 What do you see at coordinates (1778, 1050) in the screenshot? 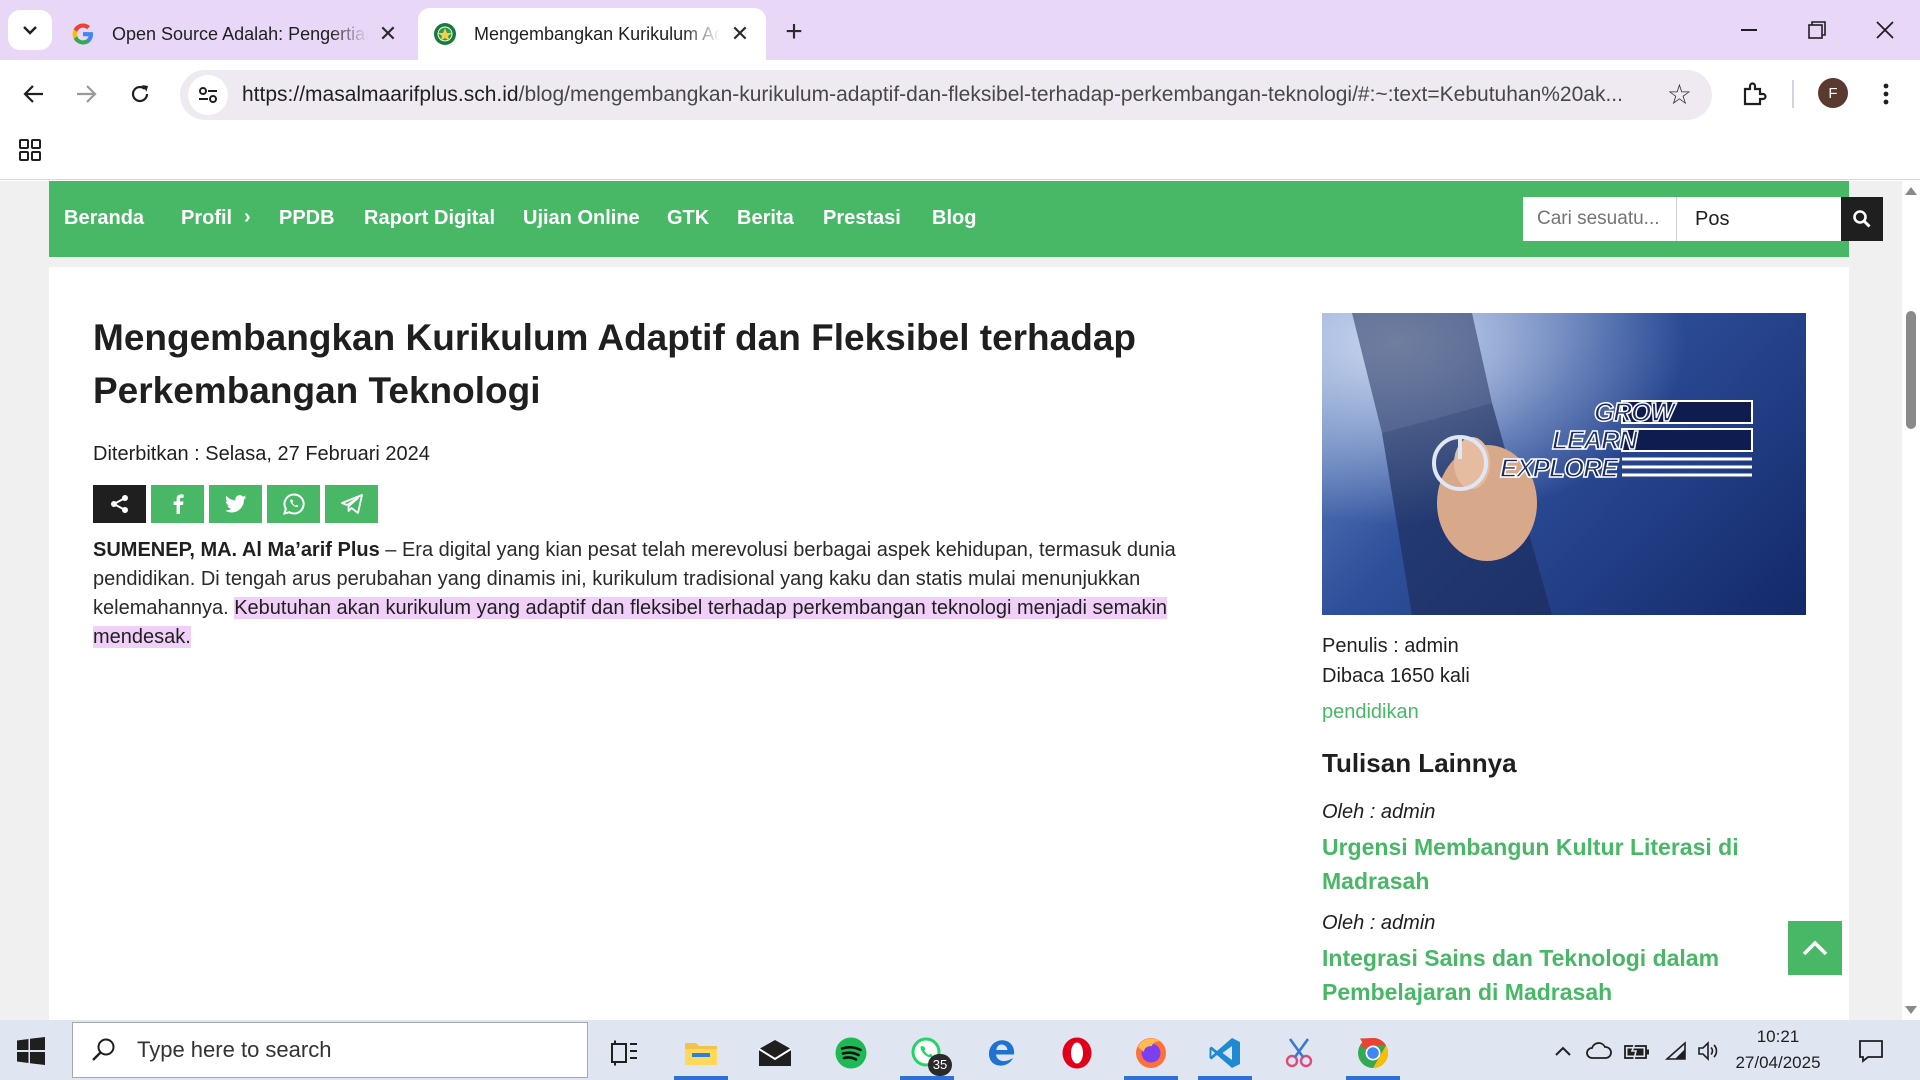
I see `taskbar-clock: 10:21 27/04/2025` at bounding box center [1778, 1050].